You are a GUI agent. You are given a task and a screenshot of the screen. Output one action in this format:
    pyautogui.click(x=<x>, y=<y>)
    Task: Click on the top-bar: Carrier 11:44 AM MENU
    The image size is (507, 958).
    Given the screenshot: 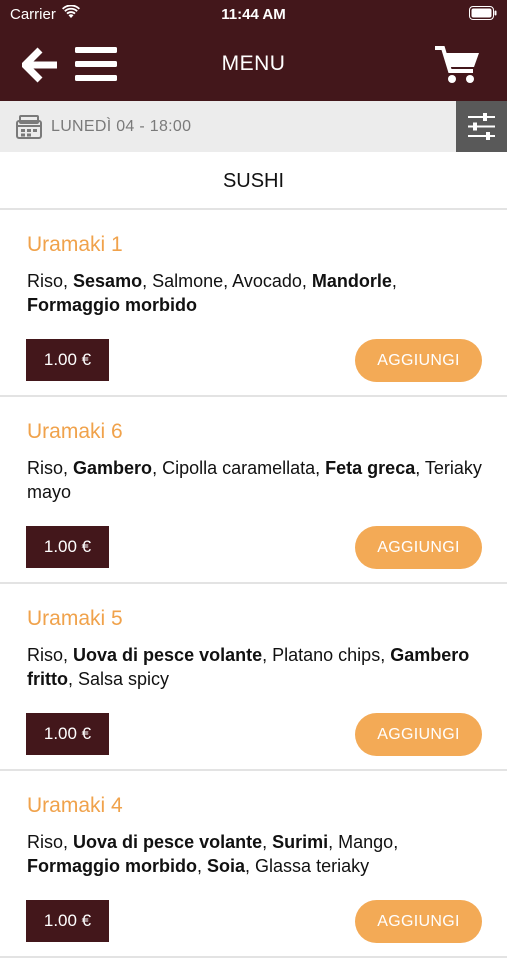 What is the action you would take?
    pyautogui.click(x=253, y=50)
    